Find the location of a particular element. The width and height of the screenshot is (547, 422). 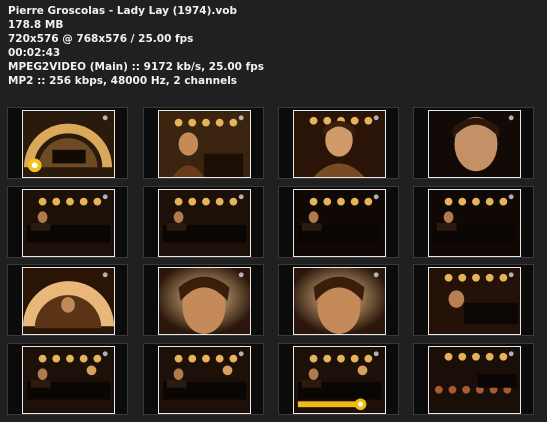

audio-codec: MP2 :: 256 kbps, 48000 Hz, 2 channels is located at coordinates (123, 81).